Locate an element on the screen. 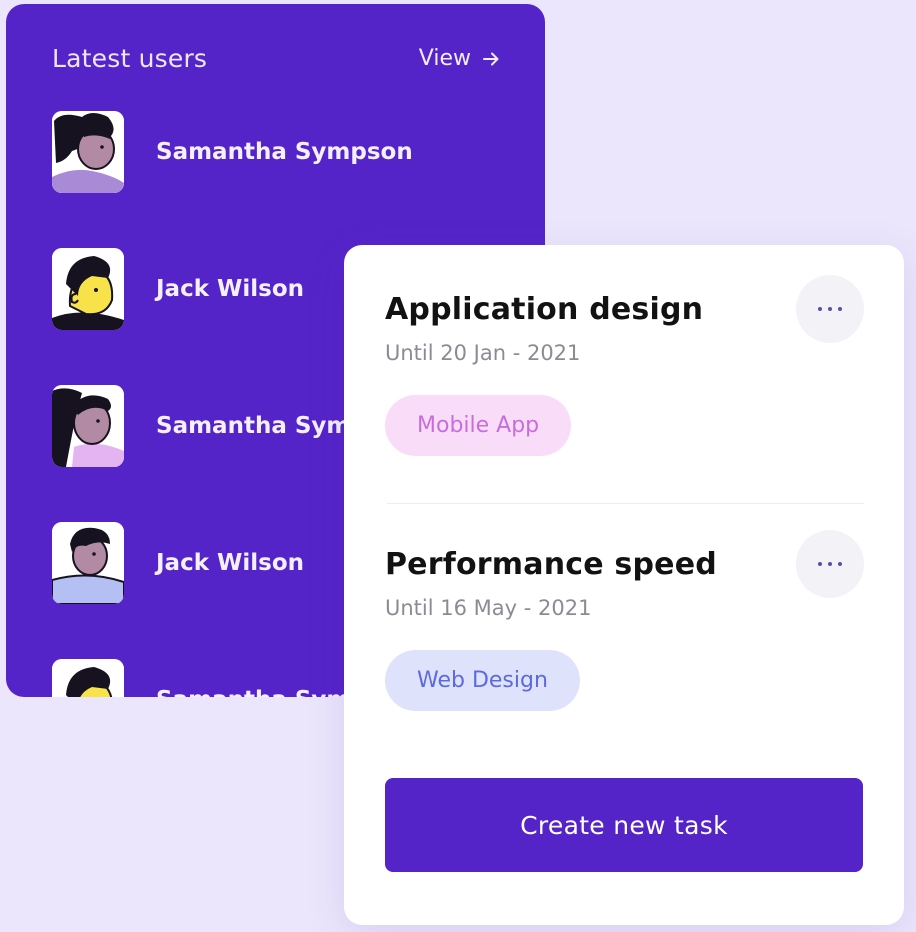 This screenshot has height=932, width=916. view-all-link: View is located at coordinates (460, 58).